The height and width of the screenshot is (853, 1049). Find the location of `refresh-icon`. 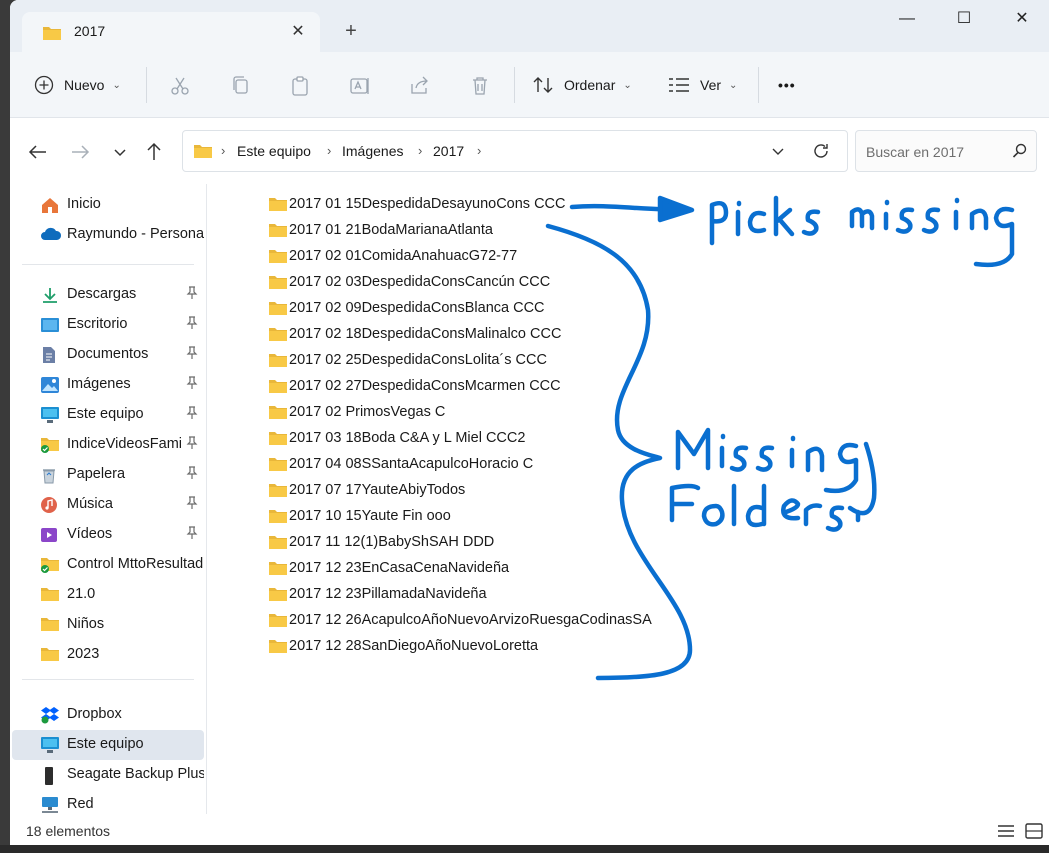

refresh-icon is located at coordinates (821, 152).